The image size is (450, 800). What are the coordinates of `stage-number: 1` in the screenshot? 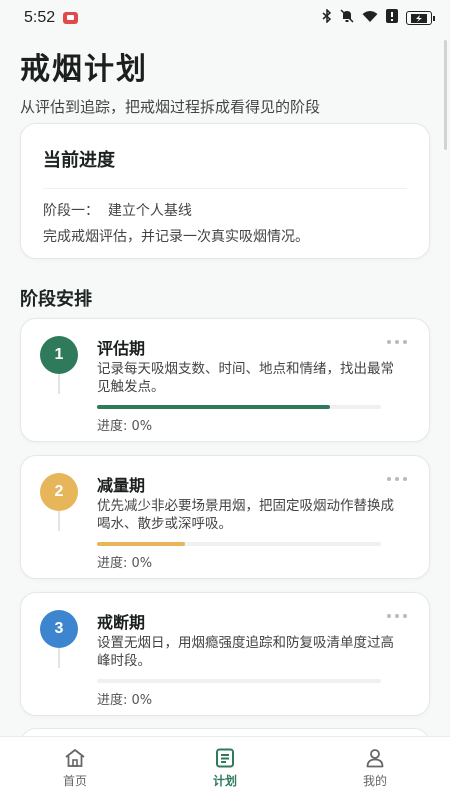 It's located at (59, 354).